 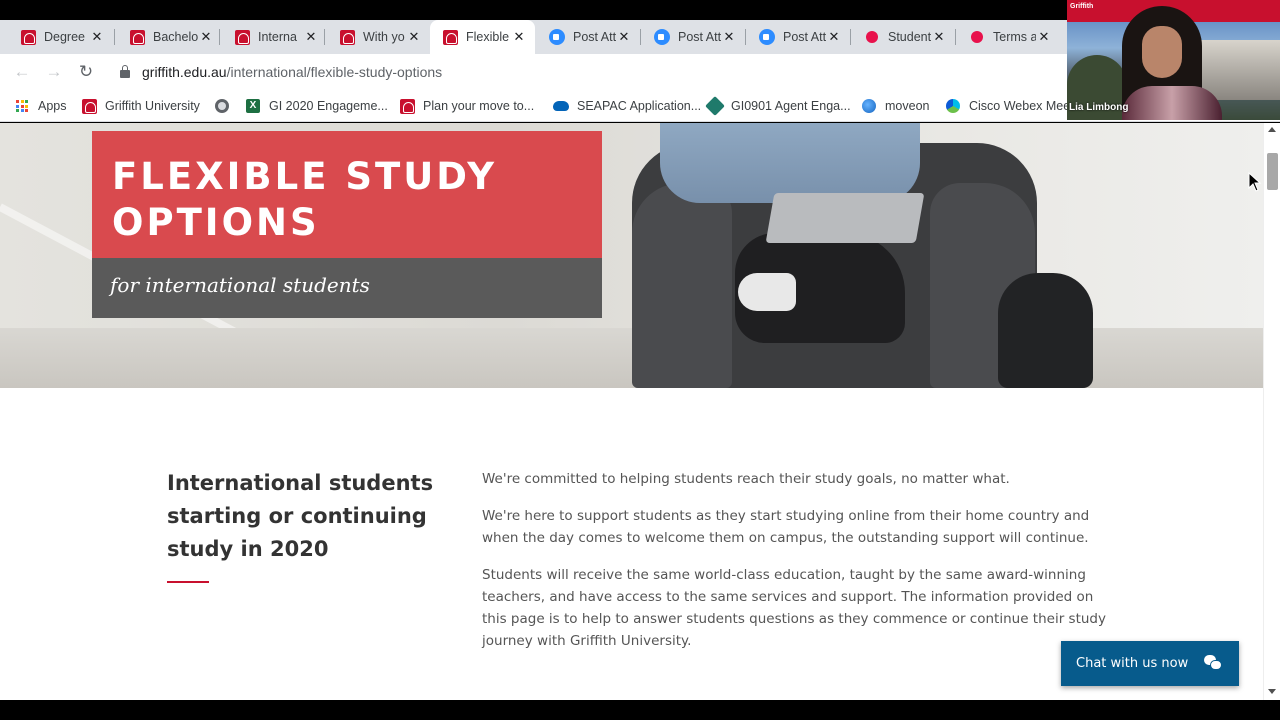 I want to click on hero-title-line-1: FLEXIBLE STUDY, so click(x=305, y=176).